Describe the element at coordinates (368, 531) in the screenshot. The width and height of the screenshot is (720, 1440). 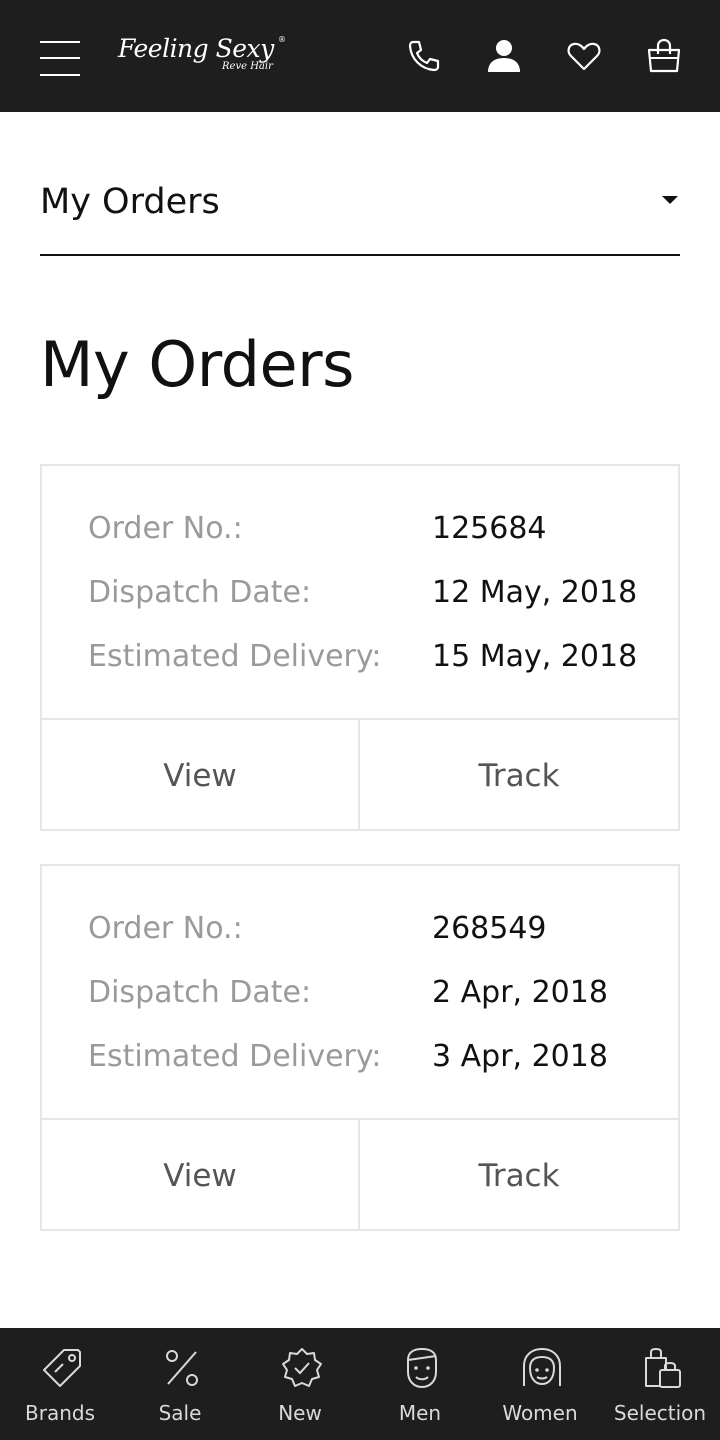
I see `order-number-row: Order No.: 125684` at that location.